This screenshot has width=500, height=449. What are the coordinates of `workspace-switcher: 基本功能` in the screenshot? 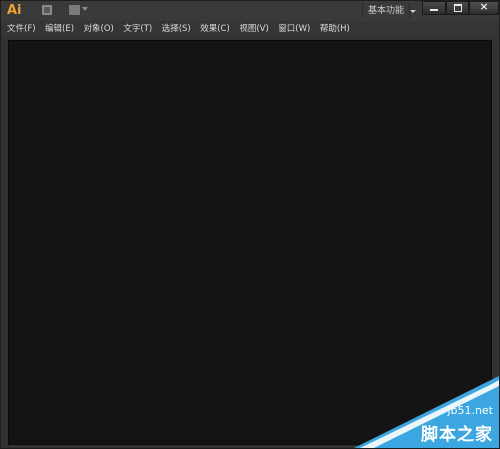 It's located at (386, 11).